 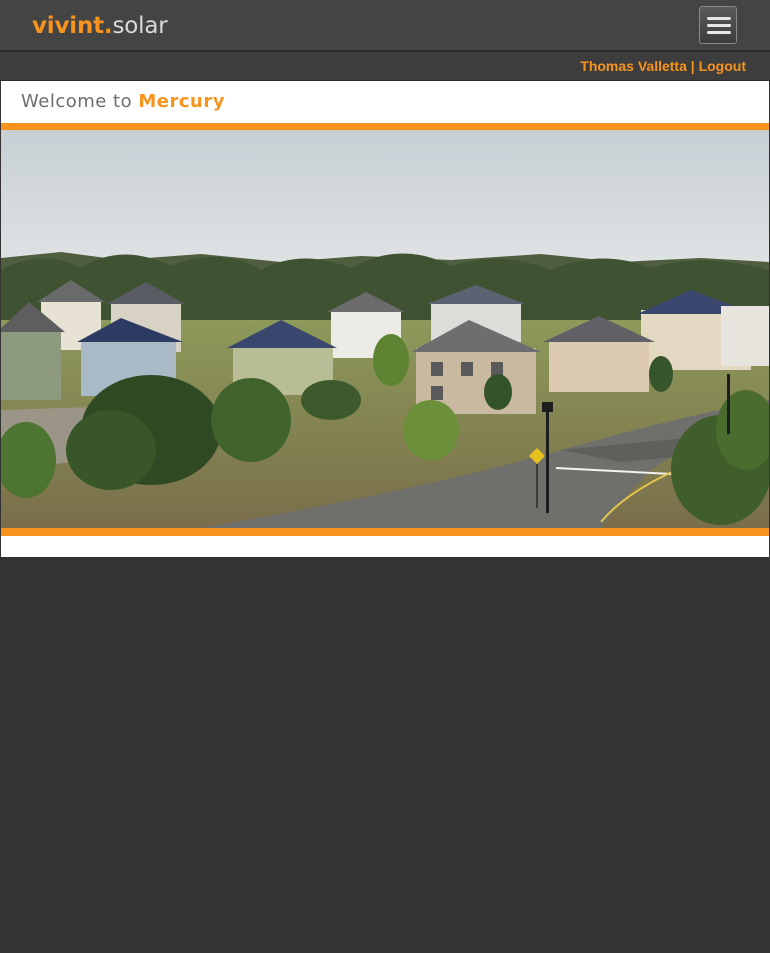 I want to click on welcome-banner: Welcome to Mercury, so click(x=385, y=102).